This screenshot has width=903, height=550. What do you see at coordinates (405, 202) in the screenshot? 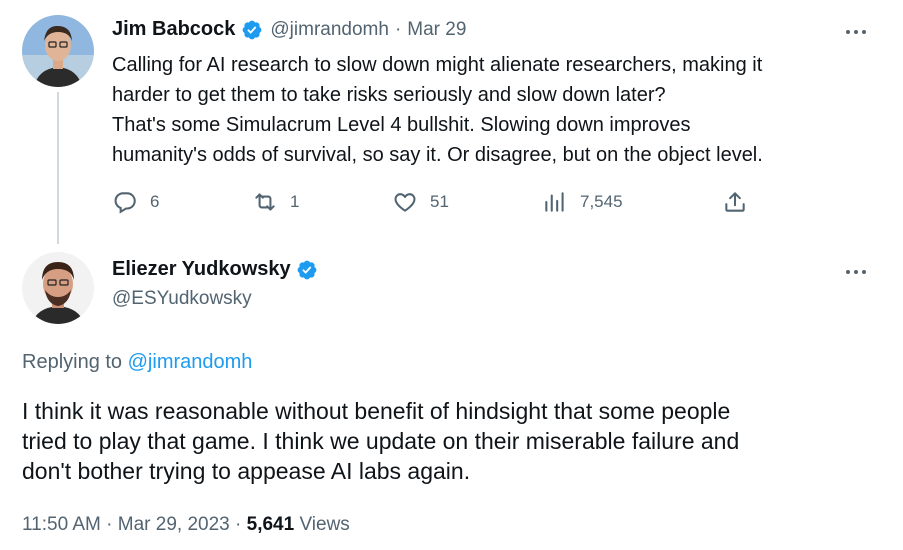
I see `like-icon` at bounding box center [405, 202].